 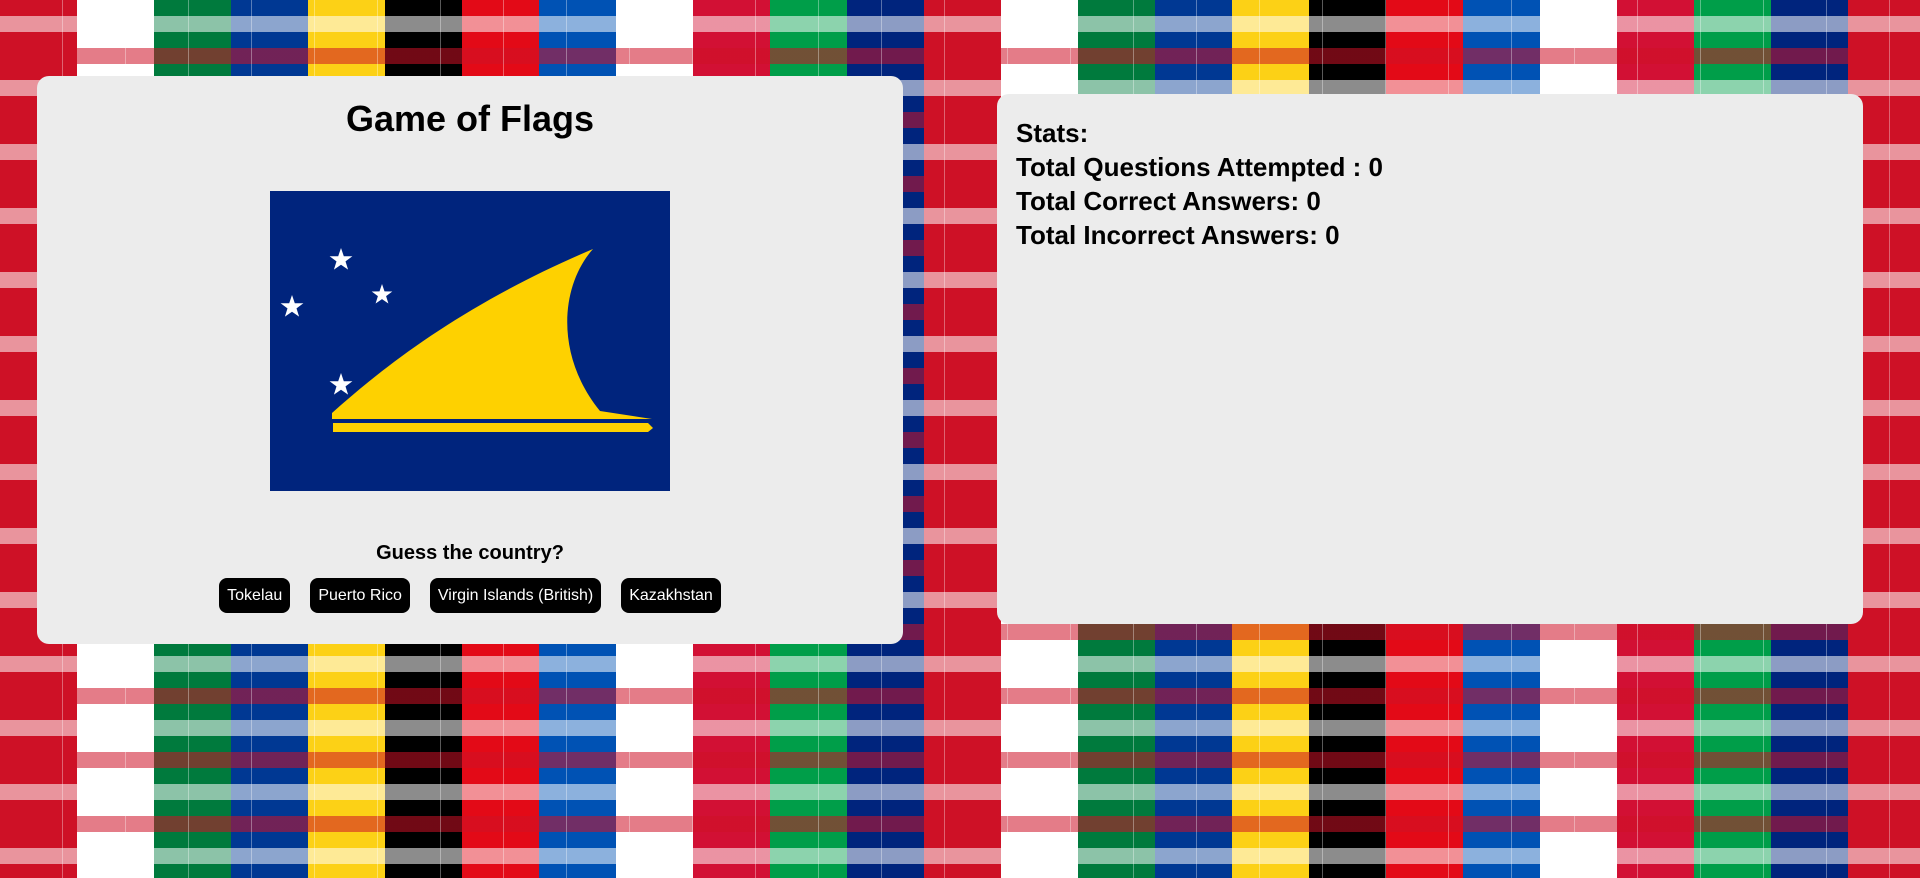 I want to click on answer-button-kazakhstan: Kazakhstan, so click(x=671, y=595).